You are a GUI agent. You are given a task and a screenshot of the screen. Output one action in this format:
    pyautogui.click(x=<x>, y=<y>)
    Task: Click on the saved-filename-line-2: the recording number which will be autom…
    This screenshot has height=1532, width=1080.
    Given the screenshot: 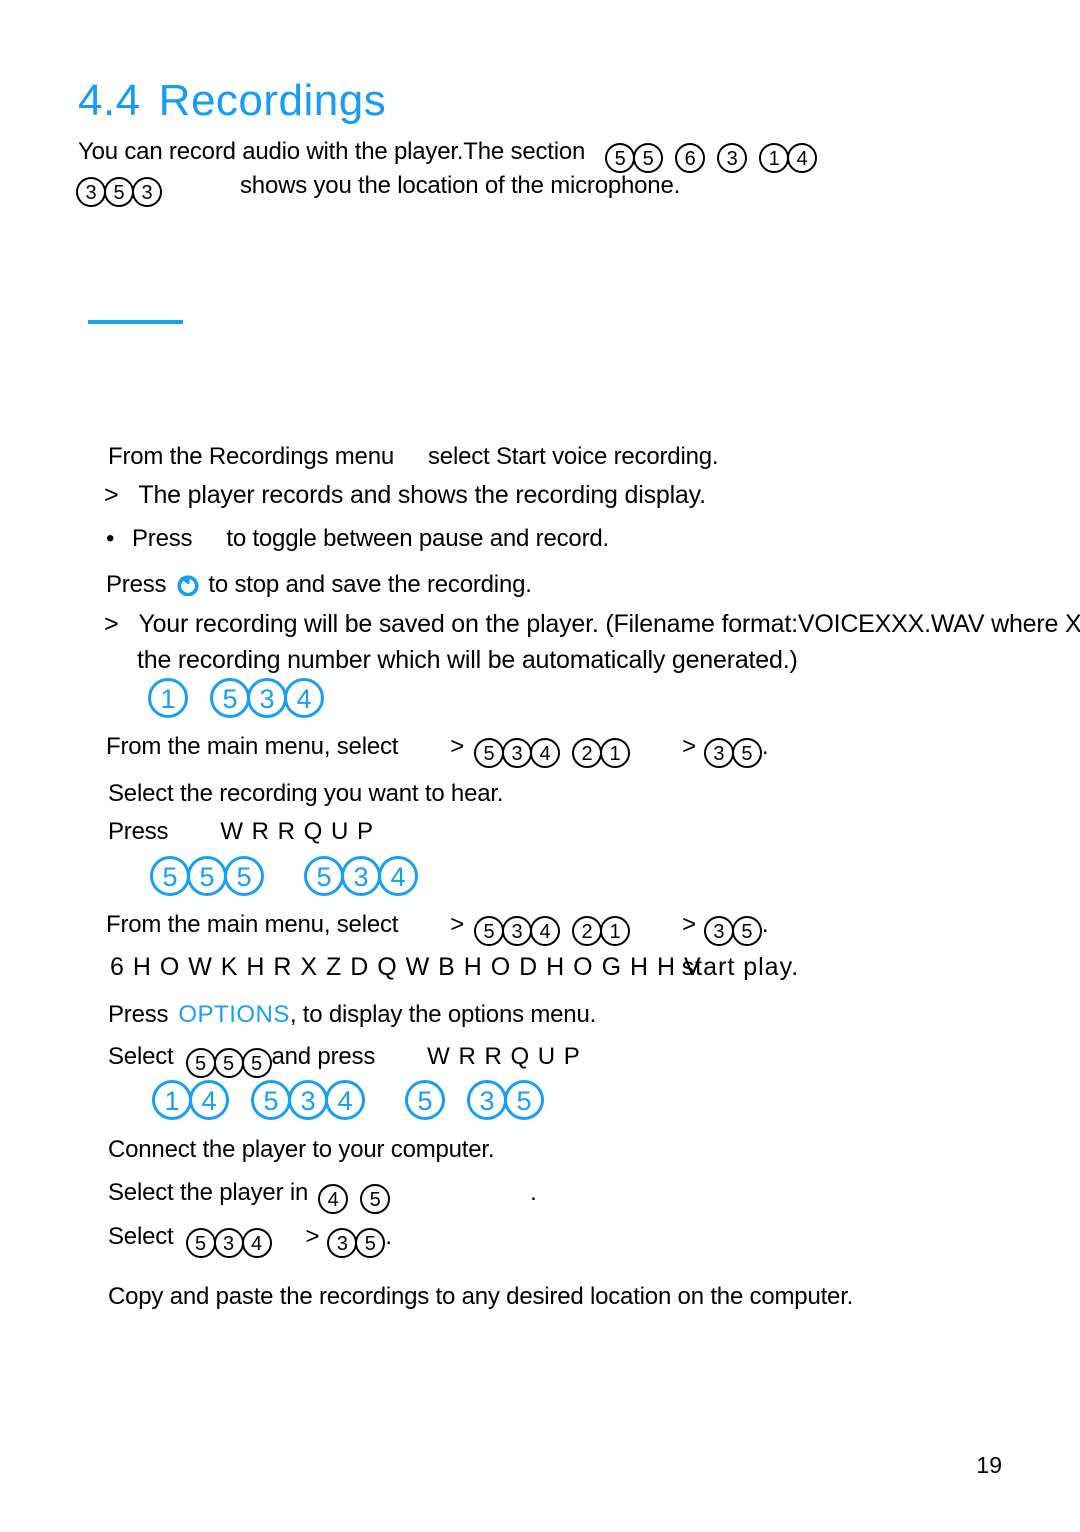 What is the action you would take?
    pyautogui.click(x=467, y=660)
    